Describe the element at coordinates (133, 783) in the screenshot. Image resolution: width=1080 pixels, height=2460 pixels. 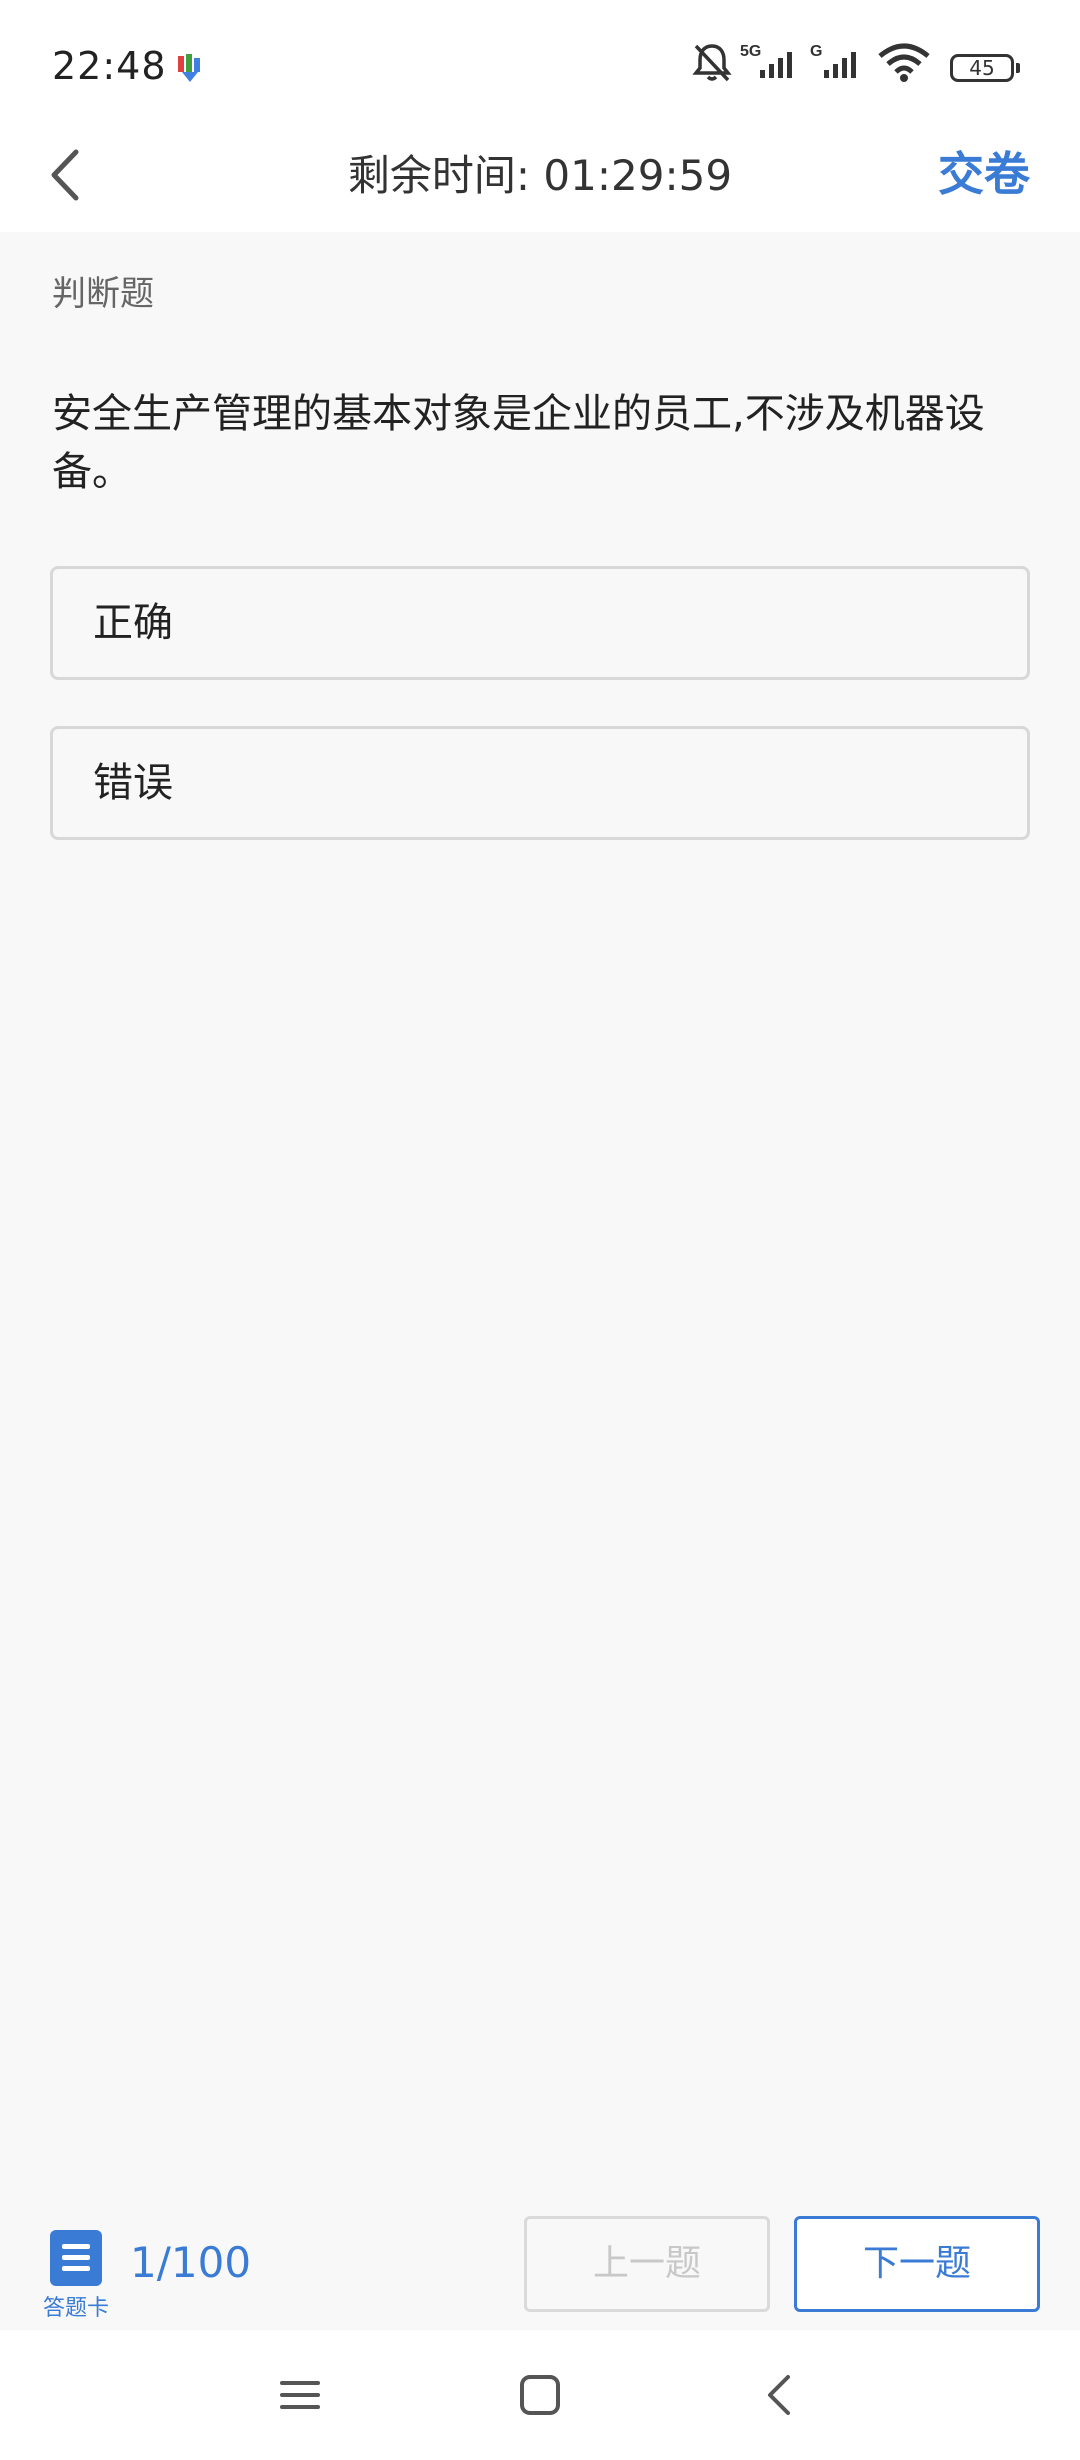
I see `option-label: 错误` at that location.